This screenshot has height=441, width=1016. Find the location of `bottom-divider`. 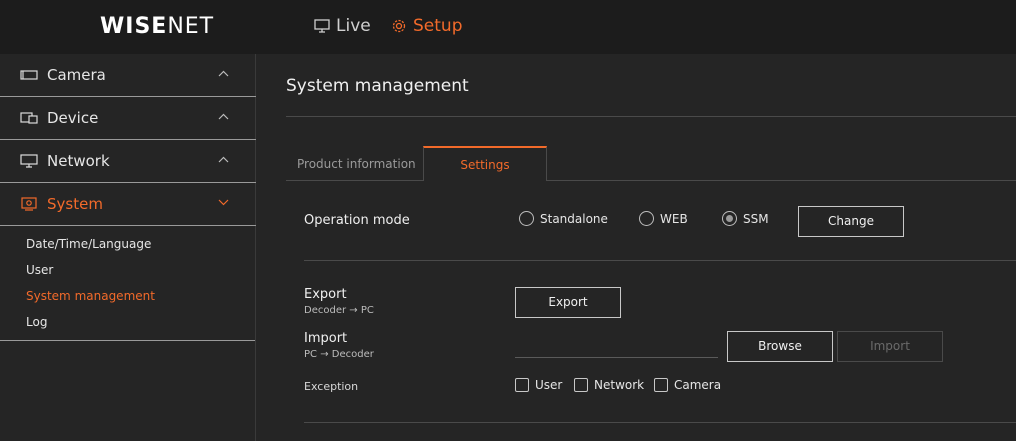

bottom-divider is located at coordinates (660, 422).